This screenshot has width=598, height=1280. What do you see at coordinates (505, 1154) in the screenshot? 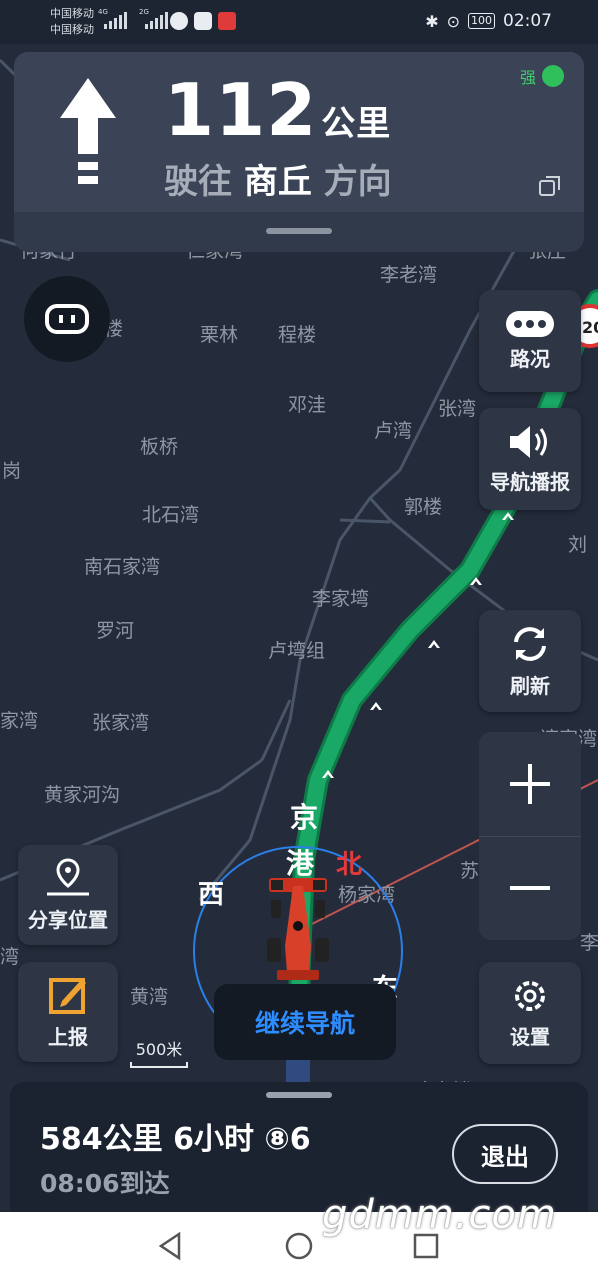
I see `exit-navigation-button: 退出` at bounding box center [505, 1154].